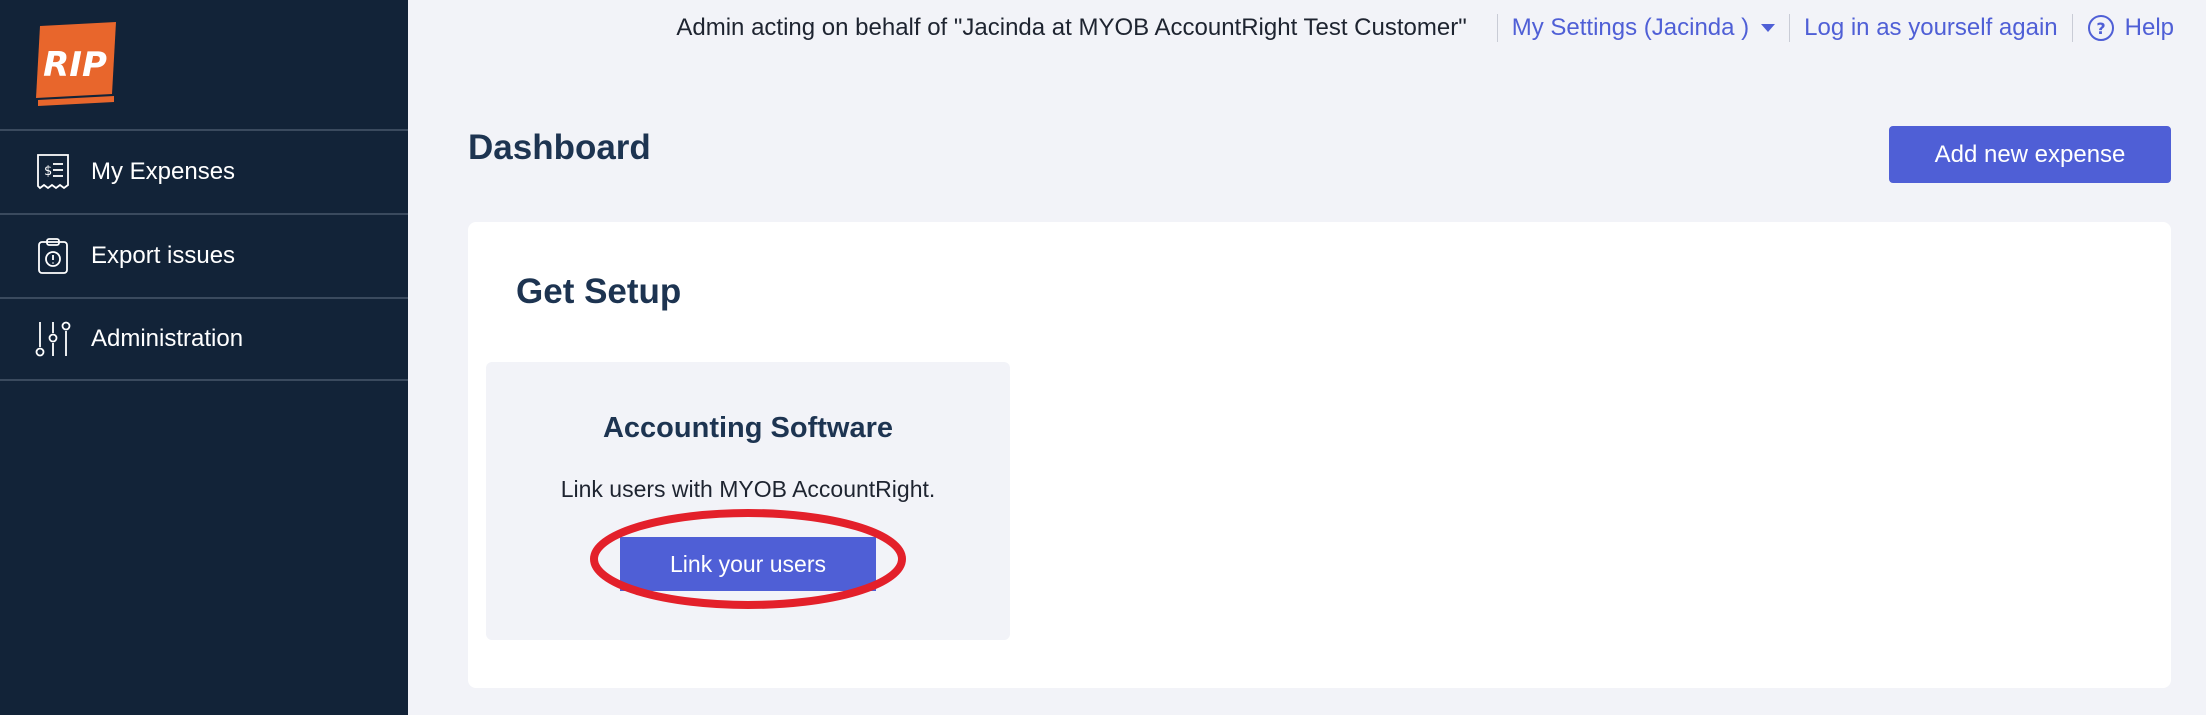 The width and height of the screenshot is (2206, 715). I want to click on sidebar-item-my-expenses: $ My Expenses, so click(204, 171).